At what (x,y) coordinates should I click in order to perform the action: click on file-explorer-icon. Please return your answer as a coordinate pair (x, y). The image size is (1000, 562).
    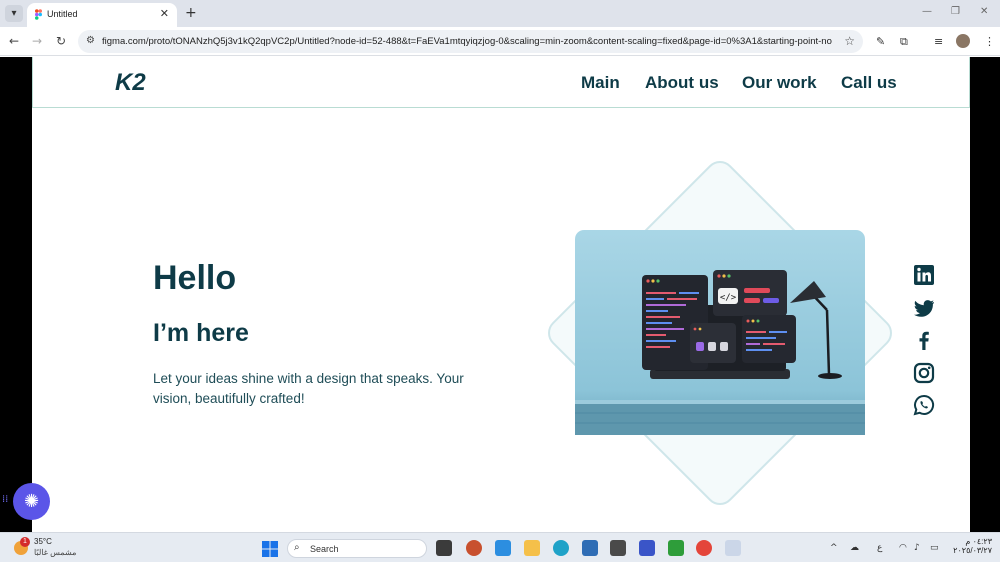
    Looking at the image, I should click on (532, 548).